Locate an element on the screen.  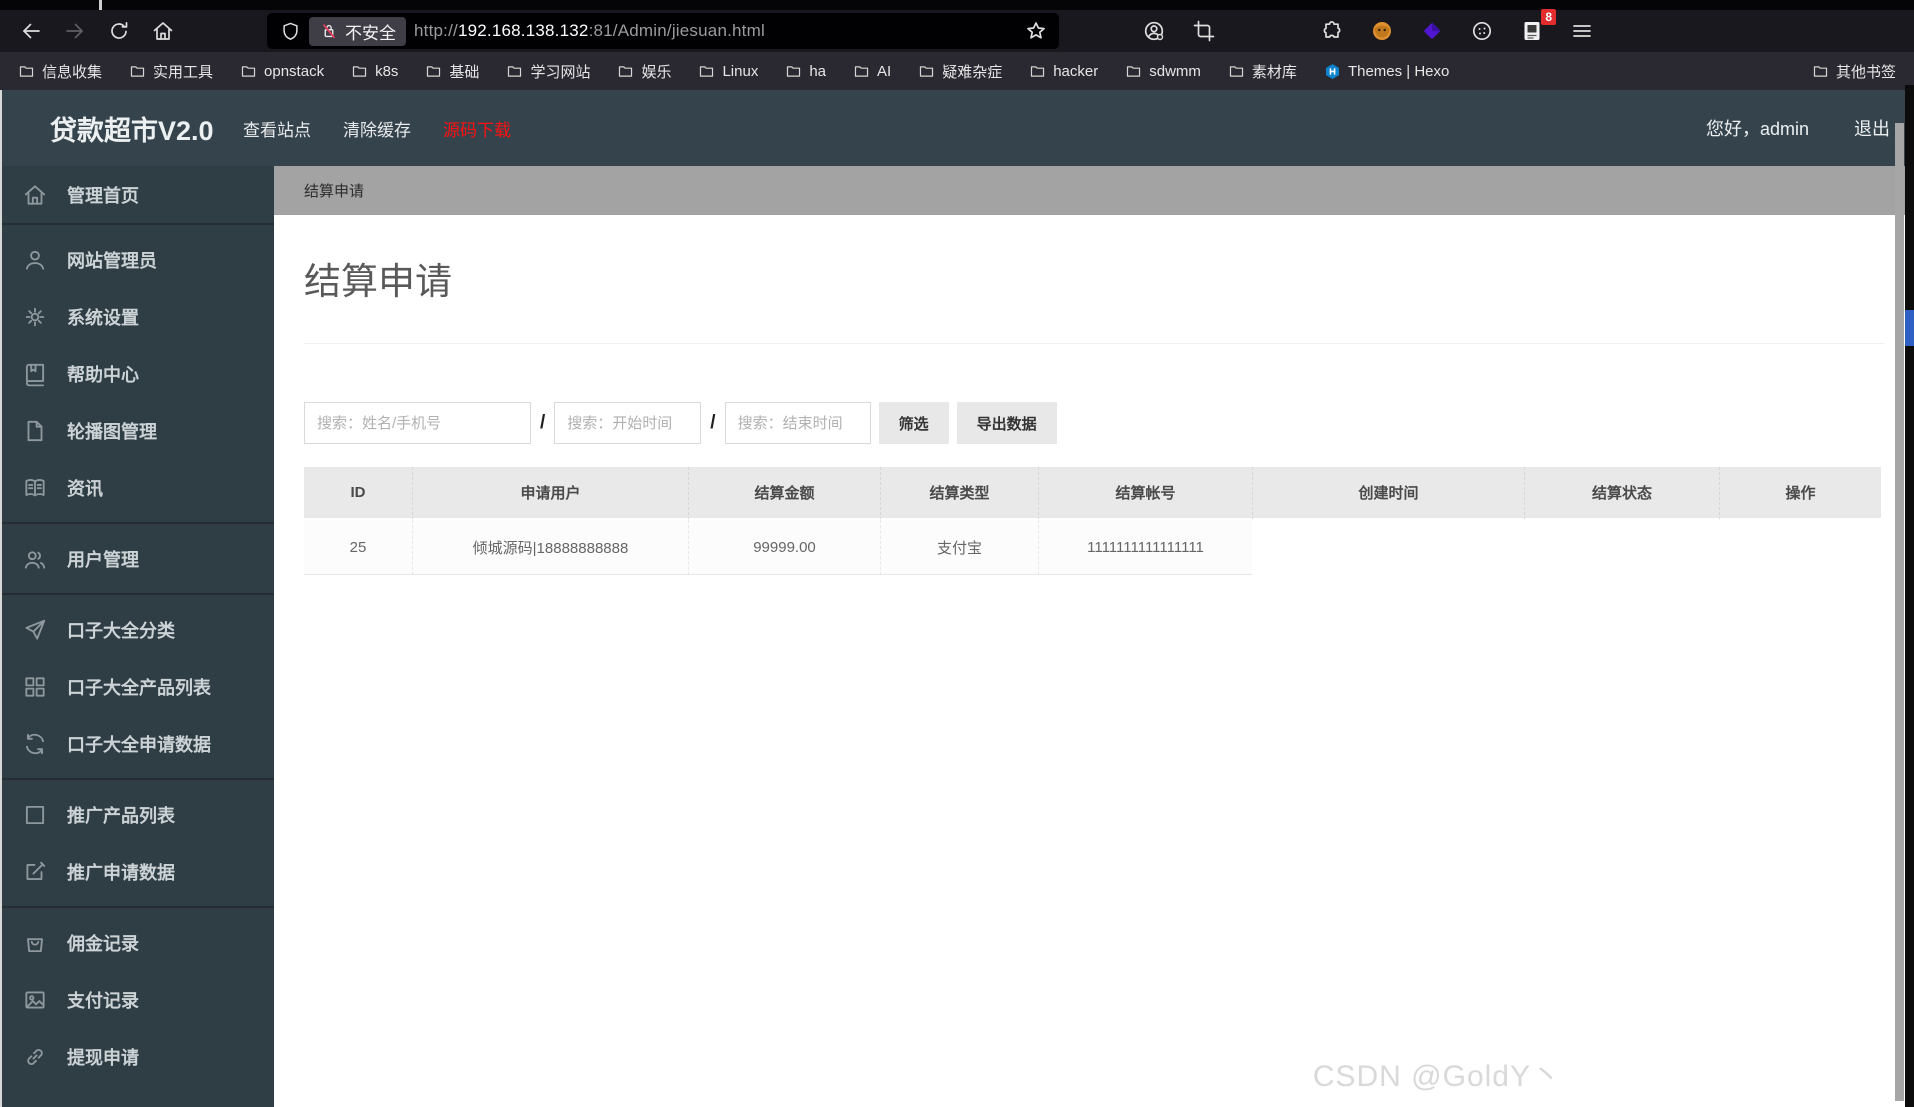
forward-icon is located at coordinates (75, 31).